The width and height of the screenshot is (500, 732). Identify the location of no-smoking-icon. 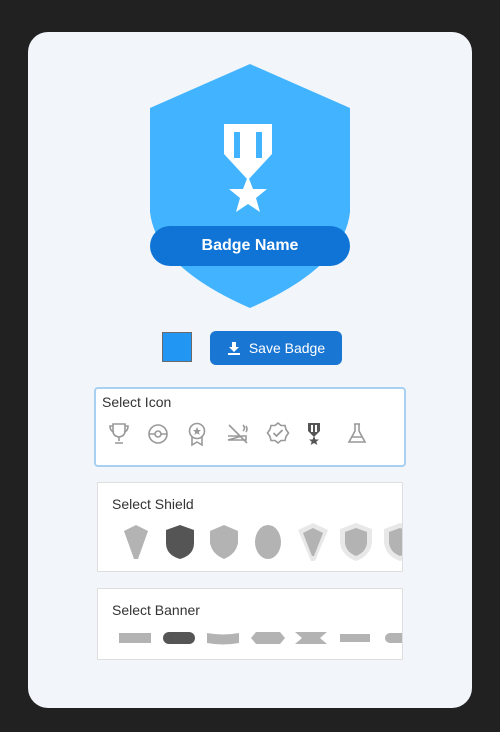
(238, 434).